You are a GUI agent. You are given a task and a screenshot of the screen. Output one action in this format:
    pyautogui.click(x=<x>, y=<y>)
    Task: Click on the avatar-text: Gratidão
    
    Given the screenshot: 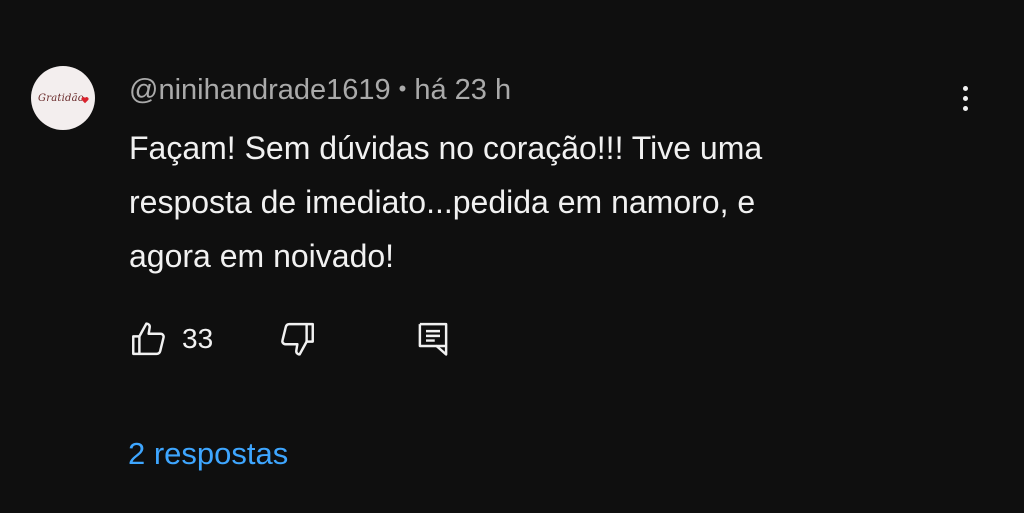 What is the action you would take?
    pyautogui.click(x=61, y=98)
    